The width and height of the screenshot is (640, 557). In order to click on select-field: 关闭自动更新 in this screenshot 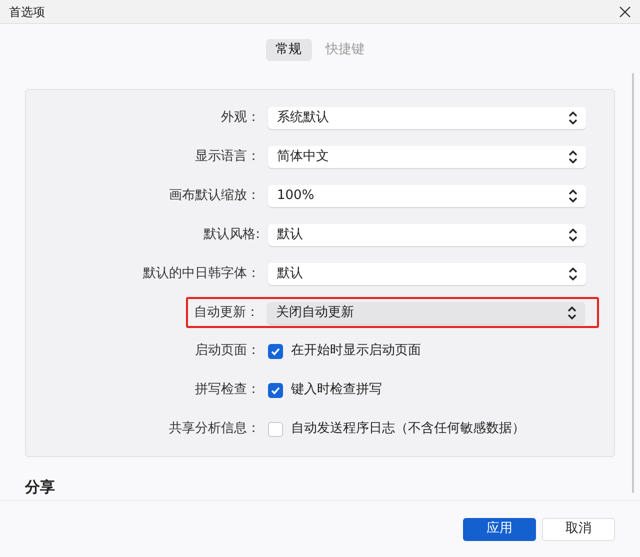, I will do `click(426, 313)`.